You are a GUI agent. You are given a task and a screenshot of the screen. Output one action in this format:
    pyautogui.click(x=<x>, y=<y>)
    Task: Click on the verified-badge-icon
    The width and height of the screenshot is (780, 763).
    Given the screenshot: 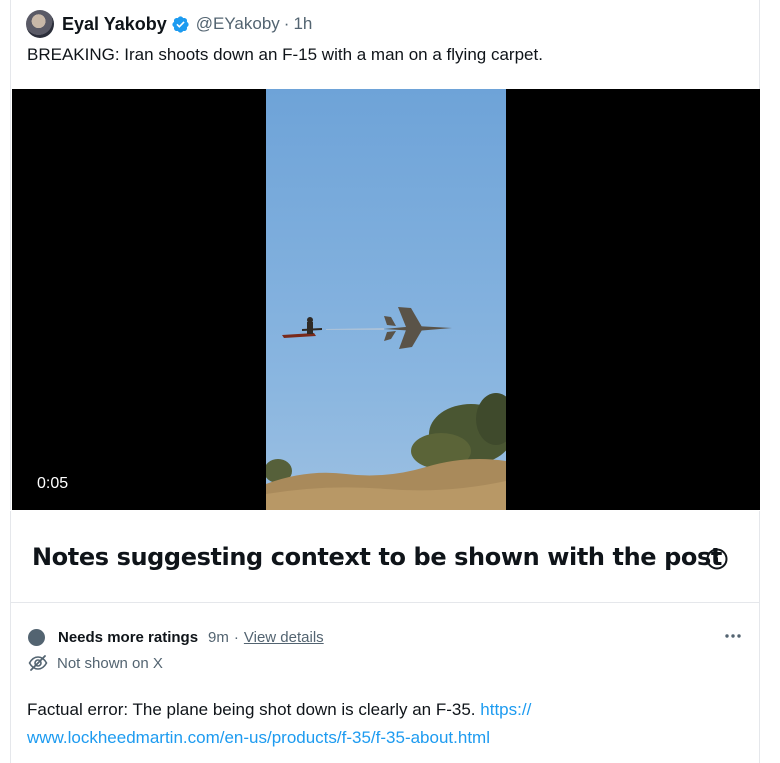 What is the action you would take?
    pyautogui.click(x=180, y=24)
    